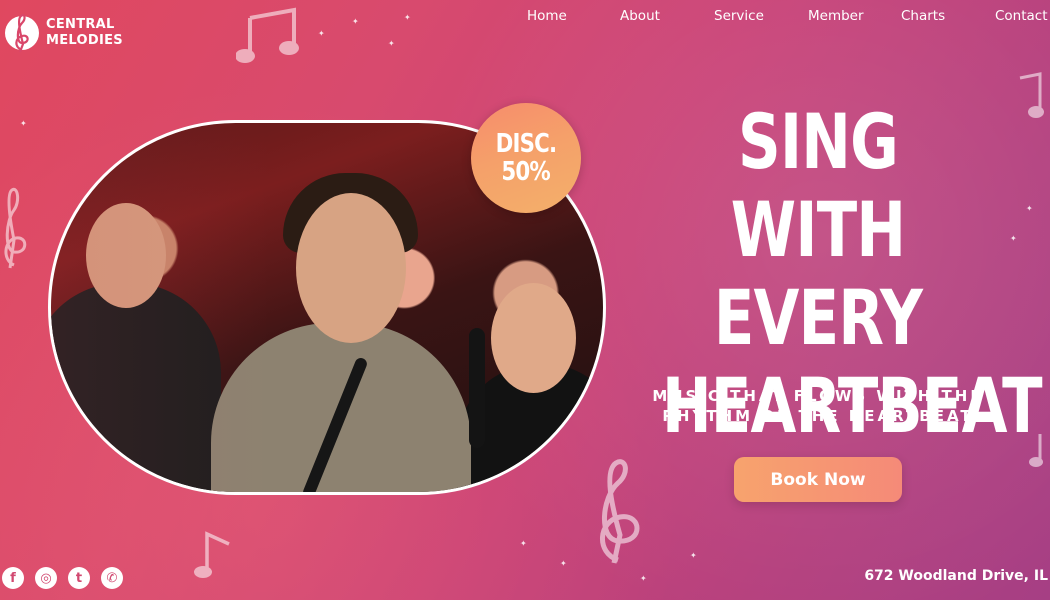 The height and width of the screenshot is (600, 1050). Describe the element at coordinates (818, 479) in the screenshot. I see `book-now-button: Book Now` at that location.